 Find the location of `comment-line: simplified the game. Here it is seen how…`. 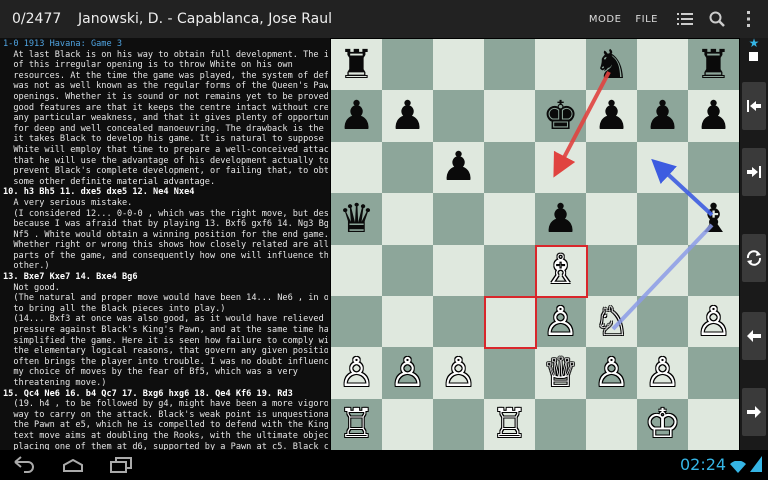

comment-line: simplified the game. Here it is seen how… is located at coordinates (165, 340).